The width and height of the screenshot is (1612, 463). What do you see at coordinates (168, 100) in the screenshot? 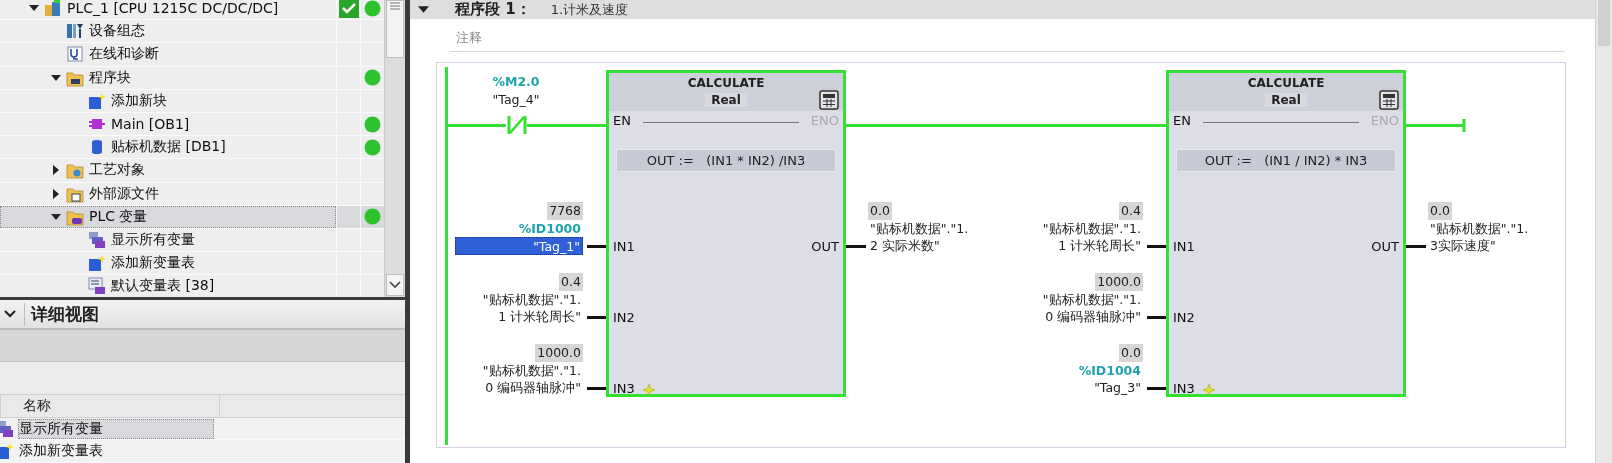
I see `tree-item: 添加新块` at bounding box center [168, 100].